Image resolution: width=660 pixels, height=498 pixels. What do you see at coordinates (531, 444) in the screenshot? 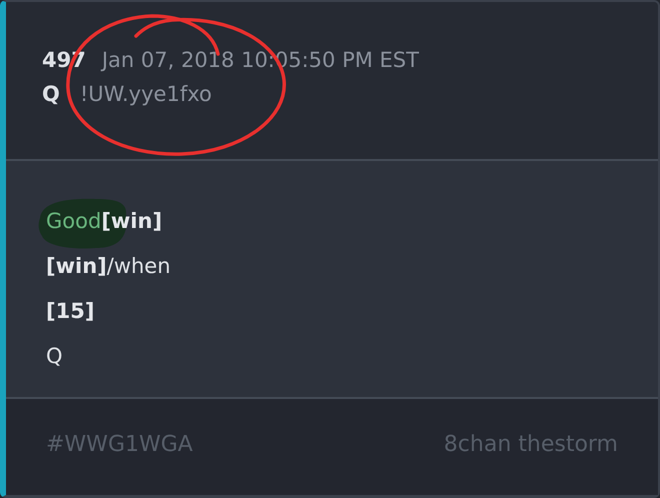
I see `post-source: 8chan thestorm` at bounding box center [531, 444].